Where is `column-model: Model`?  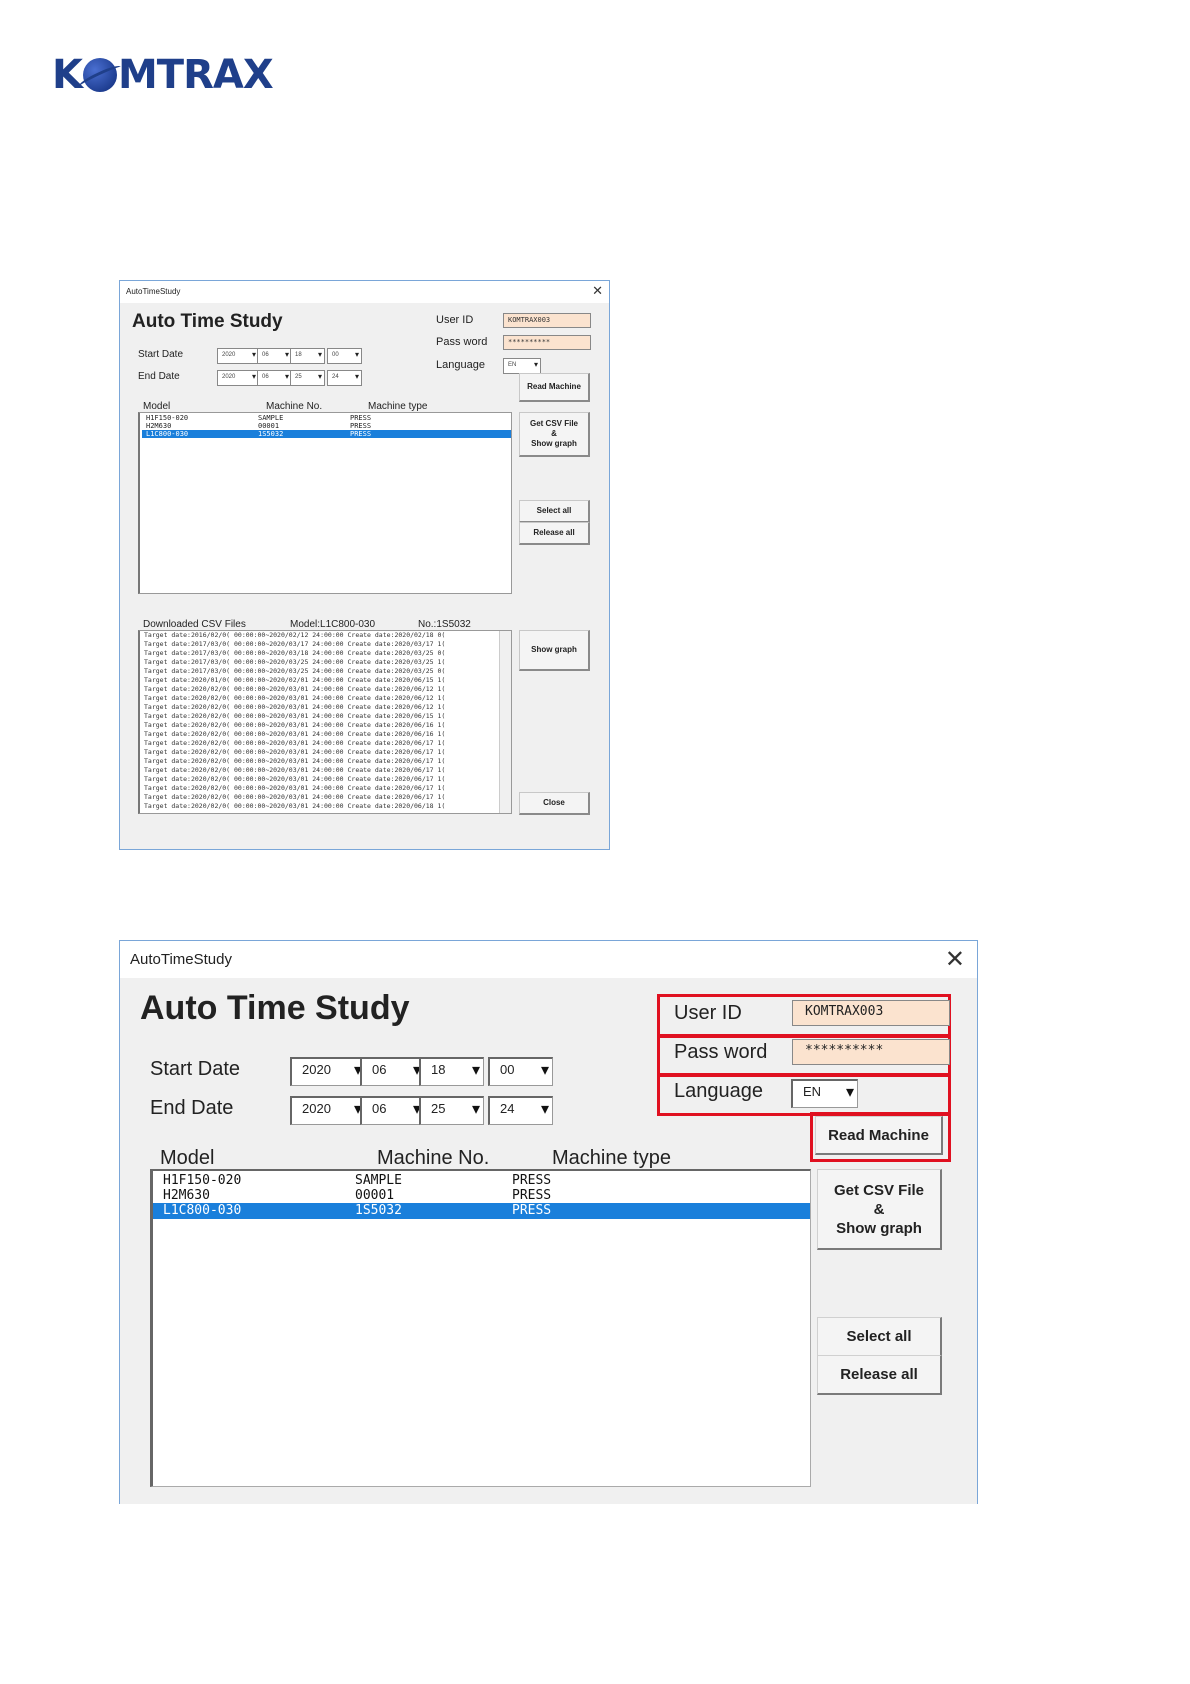 column-model: Model is located at coordinates (187, 1158).